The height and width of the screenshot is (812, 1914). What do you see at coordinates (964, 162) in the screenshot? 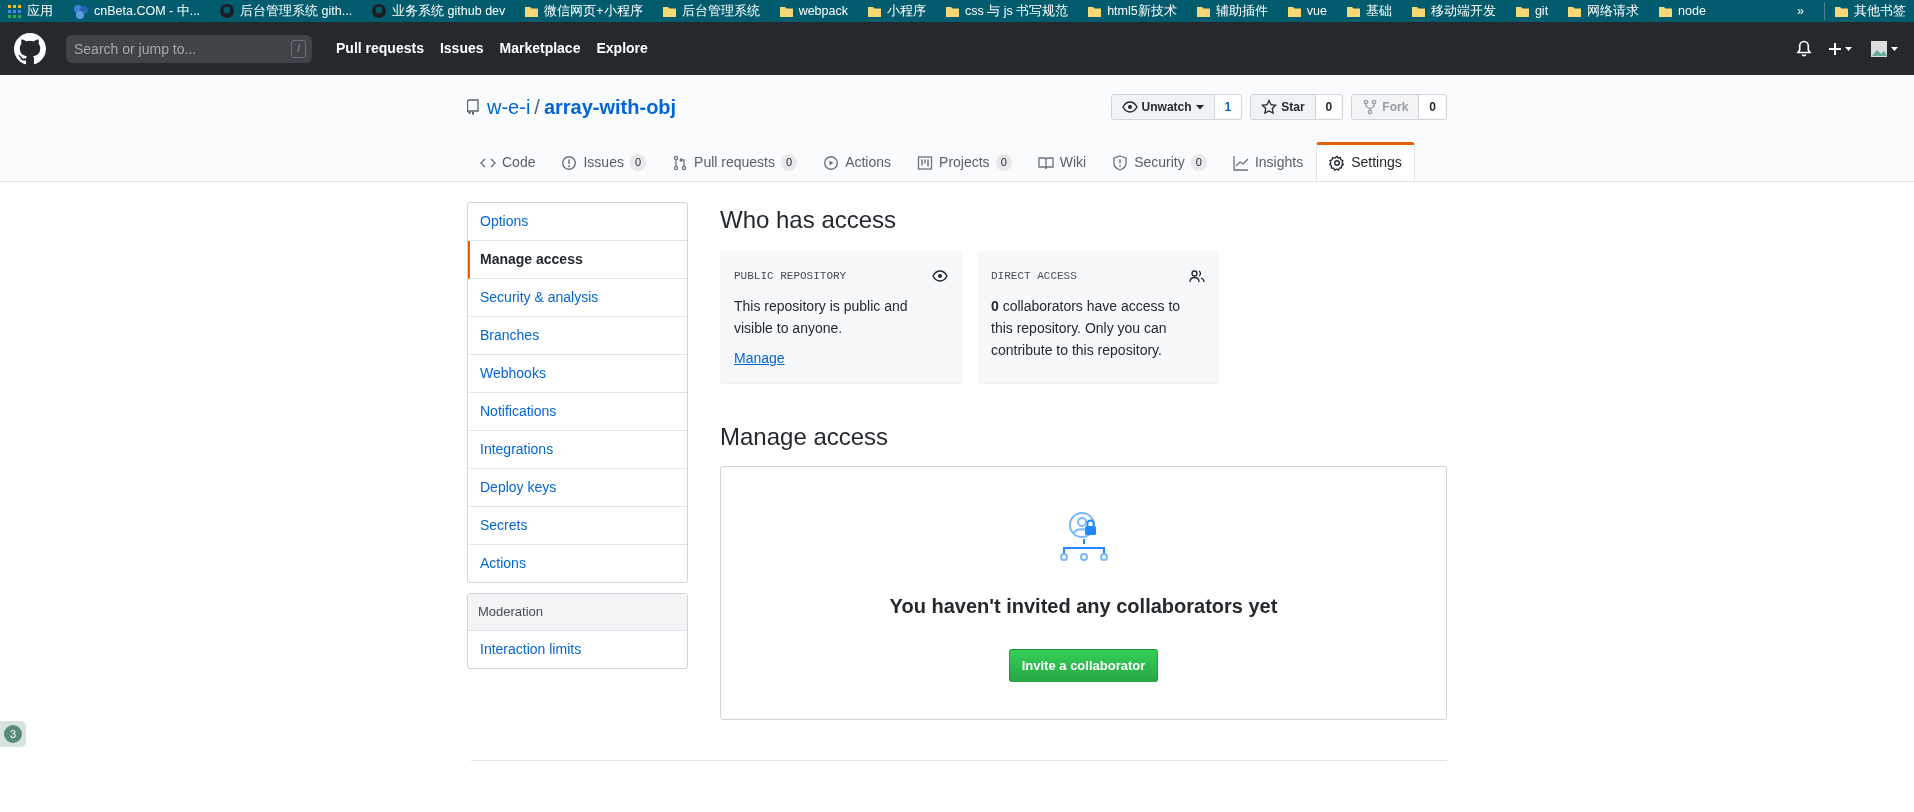
I see `repo-tab: Projects 0` at bounding box center [964, 162].